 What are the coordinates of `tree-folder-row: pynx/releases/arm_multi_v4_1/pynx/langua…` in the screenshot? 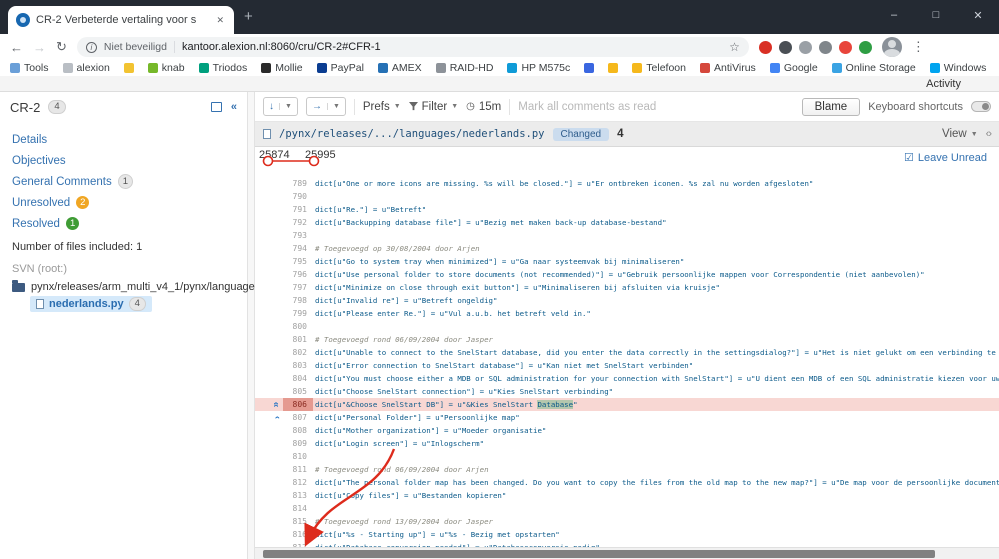 It's located at (130, 285).